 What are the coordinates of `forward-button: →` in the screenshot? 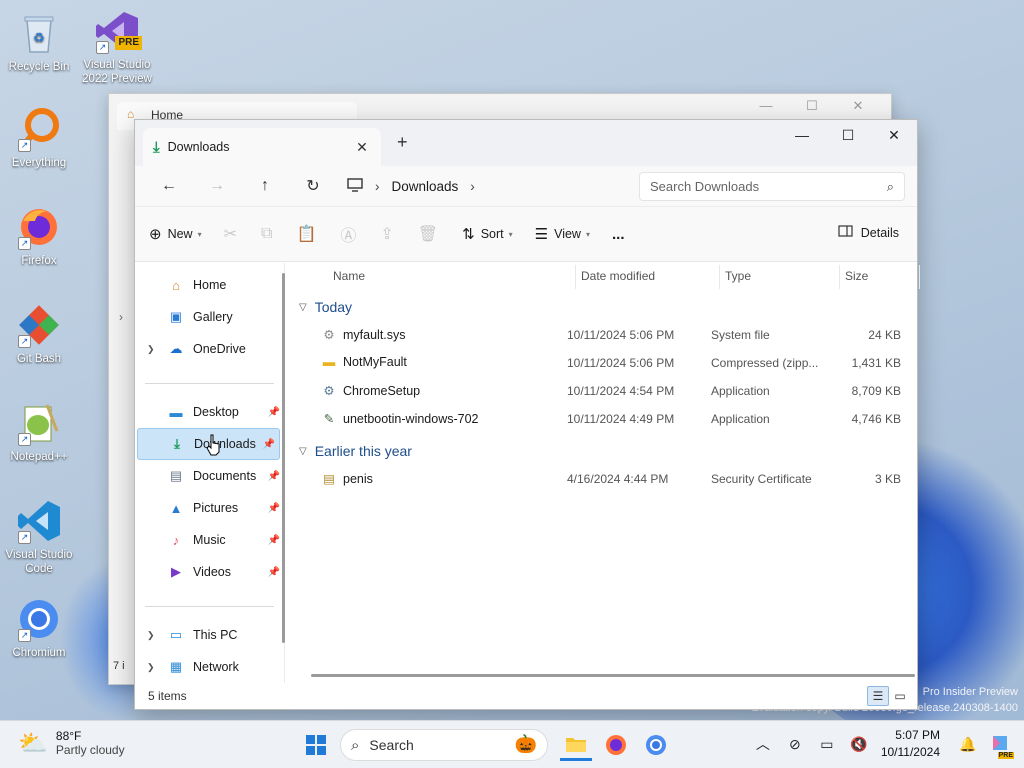 It's located at (217, 186).